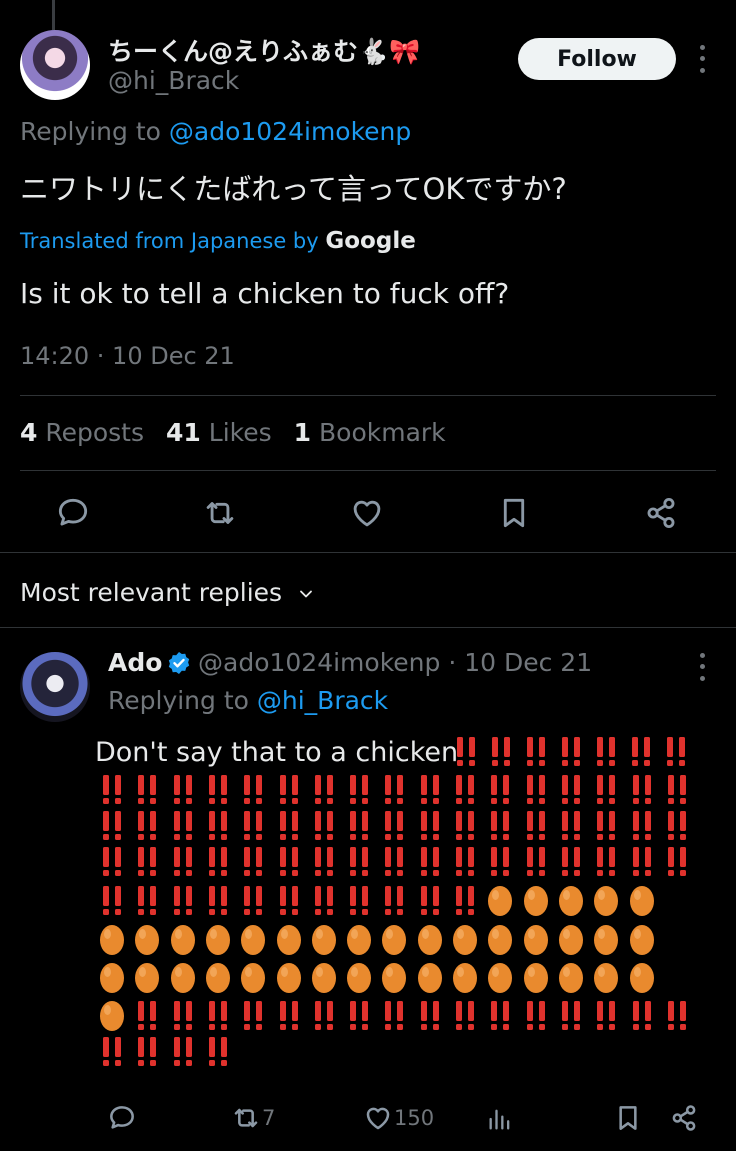 This screenshot has height=1151, width=736. Describe the element at coordinates (220, 513) in the screenshot. I see `repost-icon` at that location.